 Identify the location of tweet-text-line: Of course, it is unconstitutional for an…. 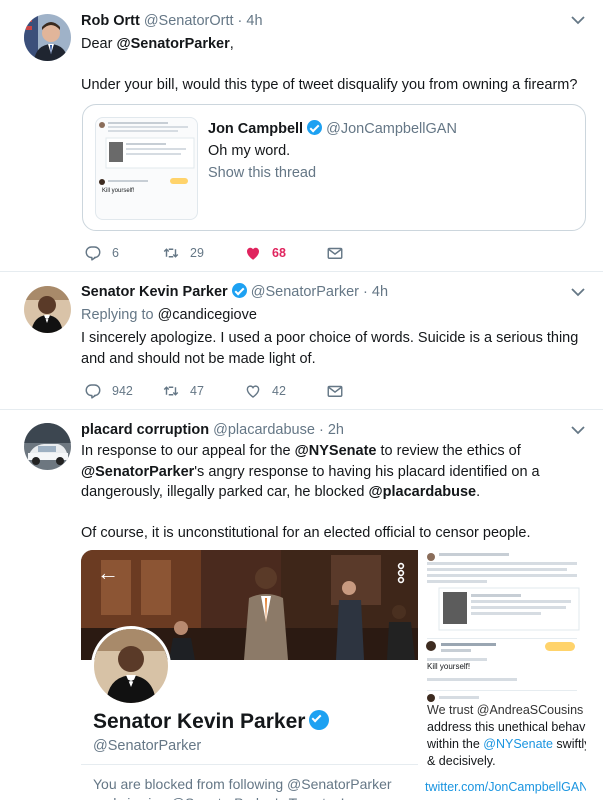
(306, 532).